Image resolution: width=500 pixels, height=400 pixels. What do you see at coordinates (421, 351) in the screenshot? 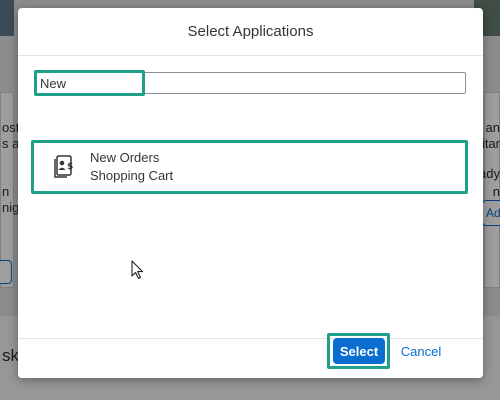
I see `cancel-button: Cancel` at bounding box center [421, 351].